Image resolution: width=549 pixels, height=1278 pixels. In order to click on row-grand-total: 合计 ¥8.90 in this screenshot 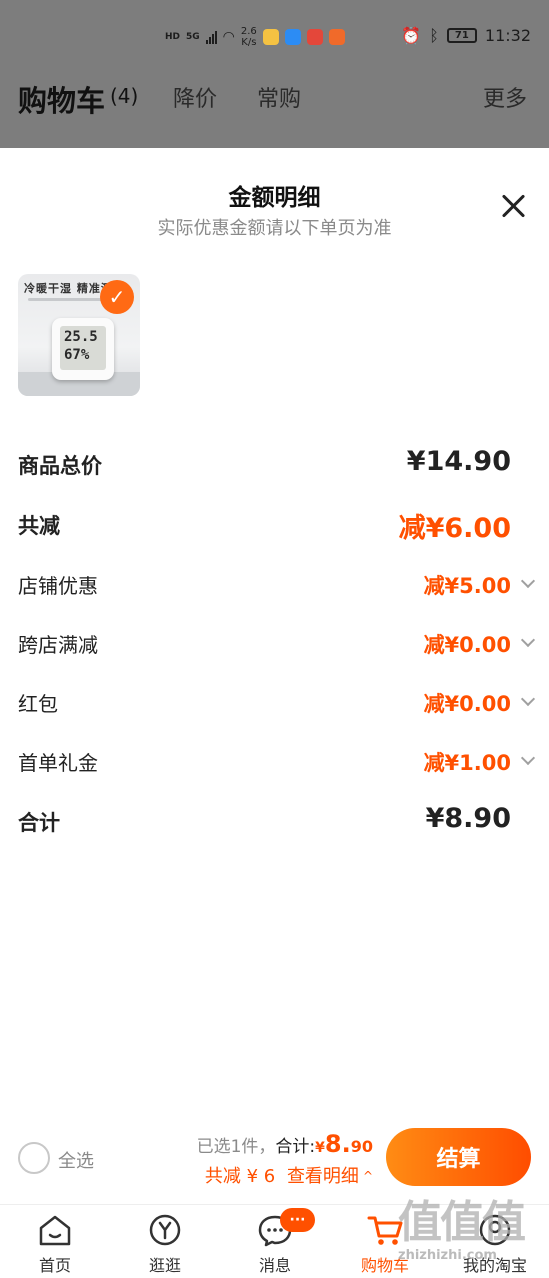, I will do `click(274, 821)`.